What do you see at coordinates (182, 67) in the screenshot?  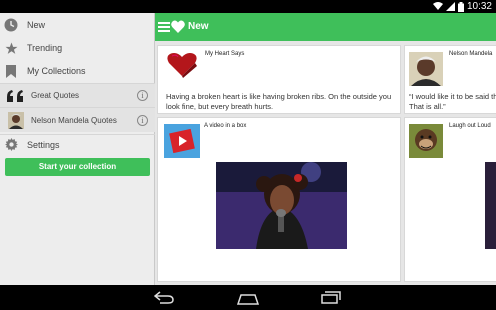 I see `heart-gift-thumbnail` at bounding box center [182, 67].